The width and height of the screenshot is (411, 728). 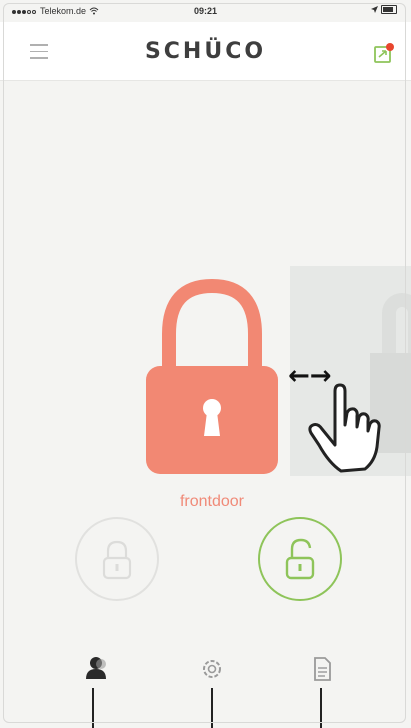 I want to click on unlock-button, so click(x=300, y=559).